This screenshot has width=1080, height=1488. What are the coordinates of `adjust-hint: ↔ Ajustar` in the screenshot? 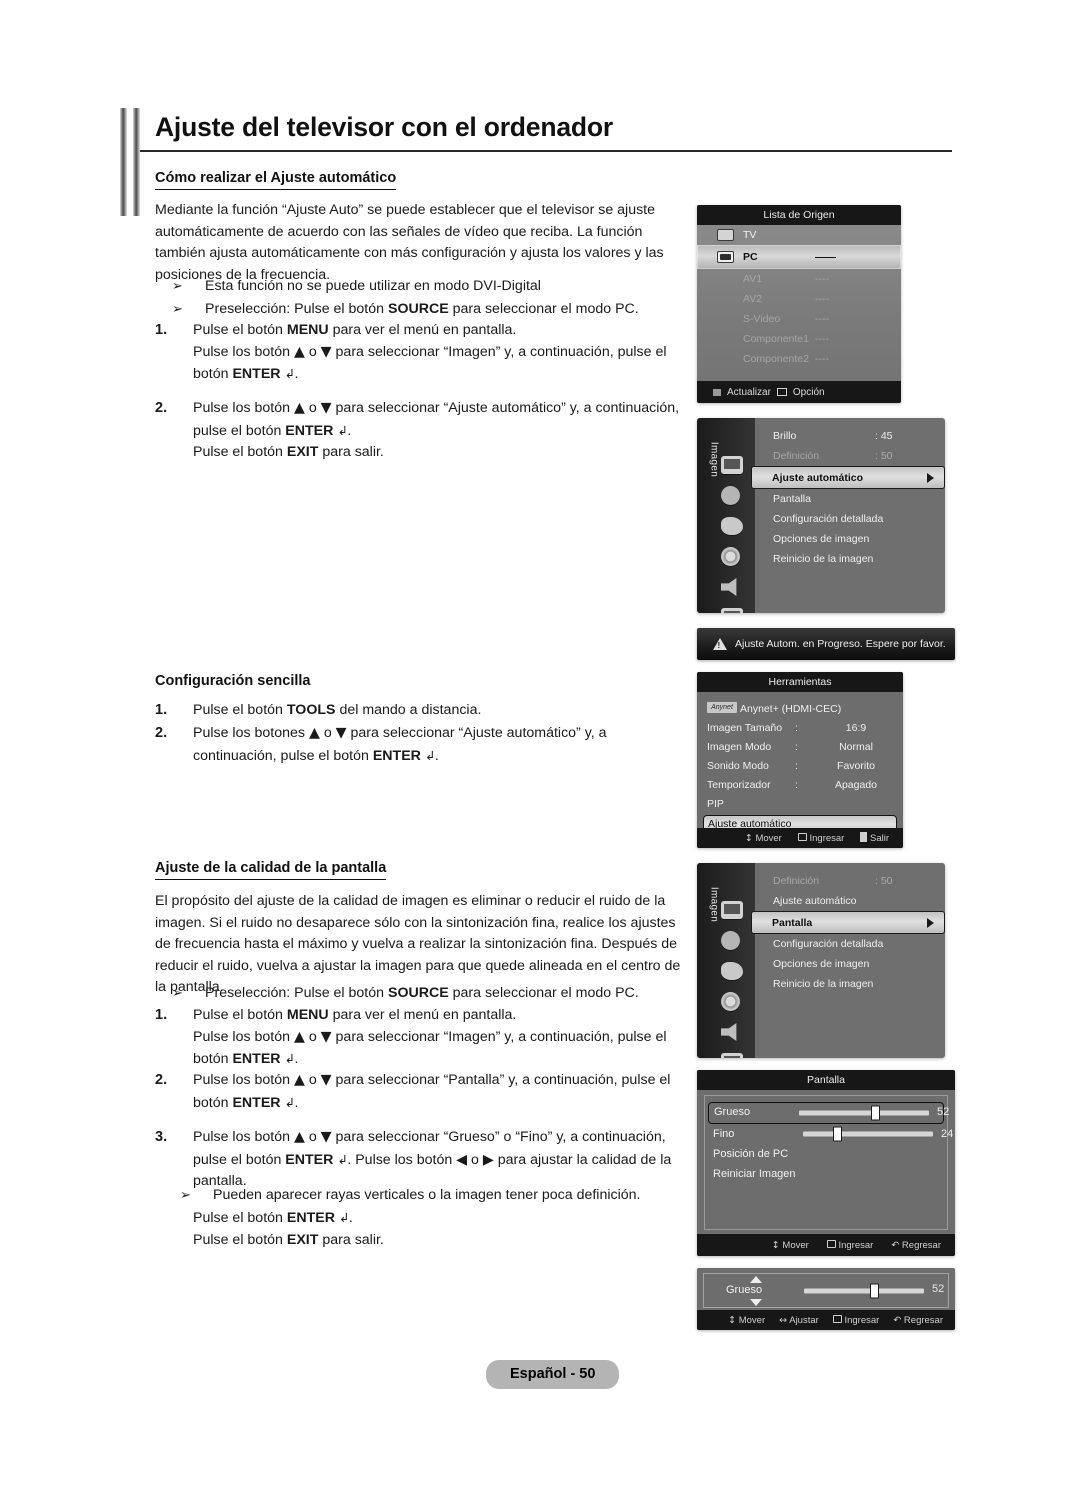 It's located at (799, 1320).